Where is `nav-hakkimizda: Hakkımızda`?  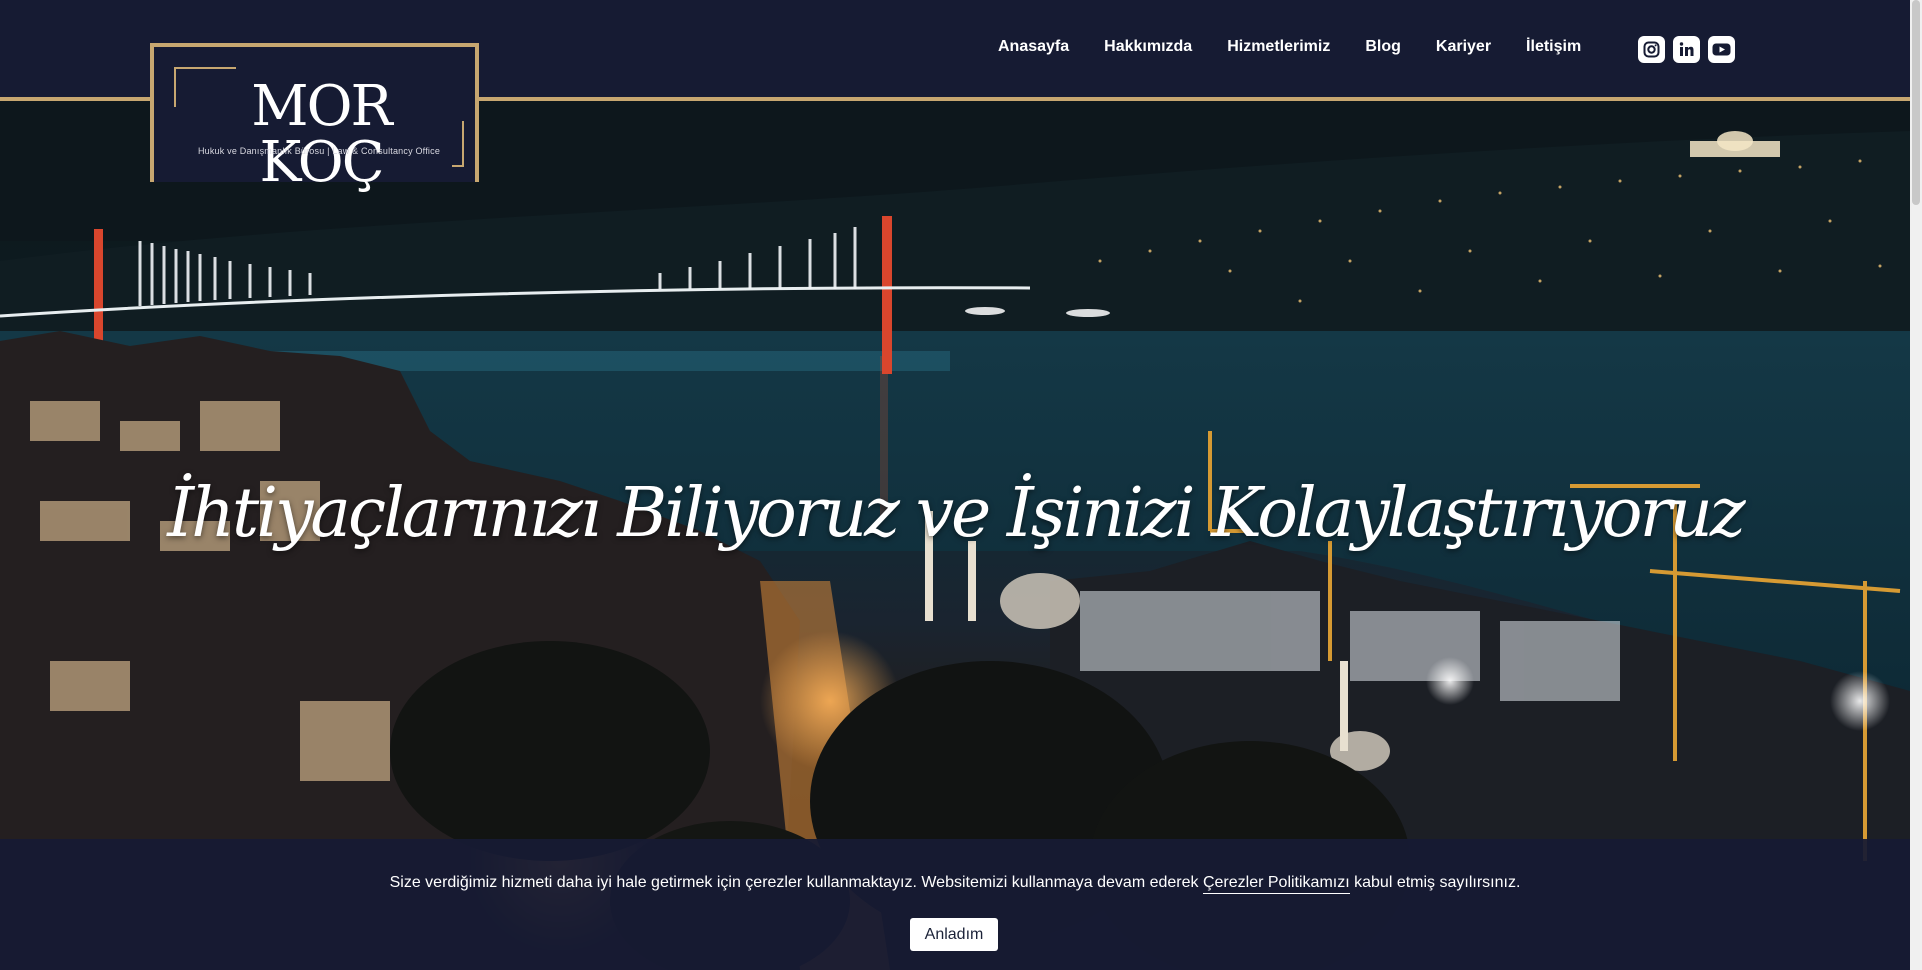
nav-hakkimizda: Hakkımızda is located at coordinates (1148, 47).